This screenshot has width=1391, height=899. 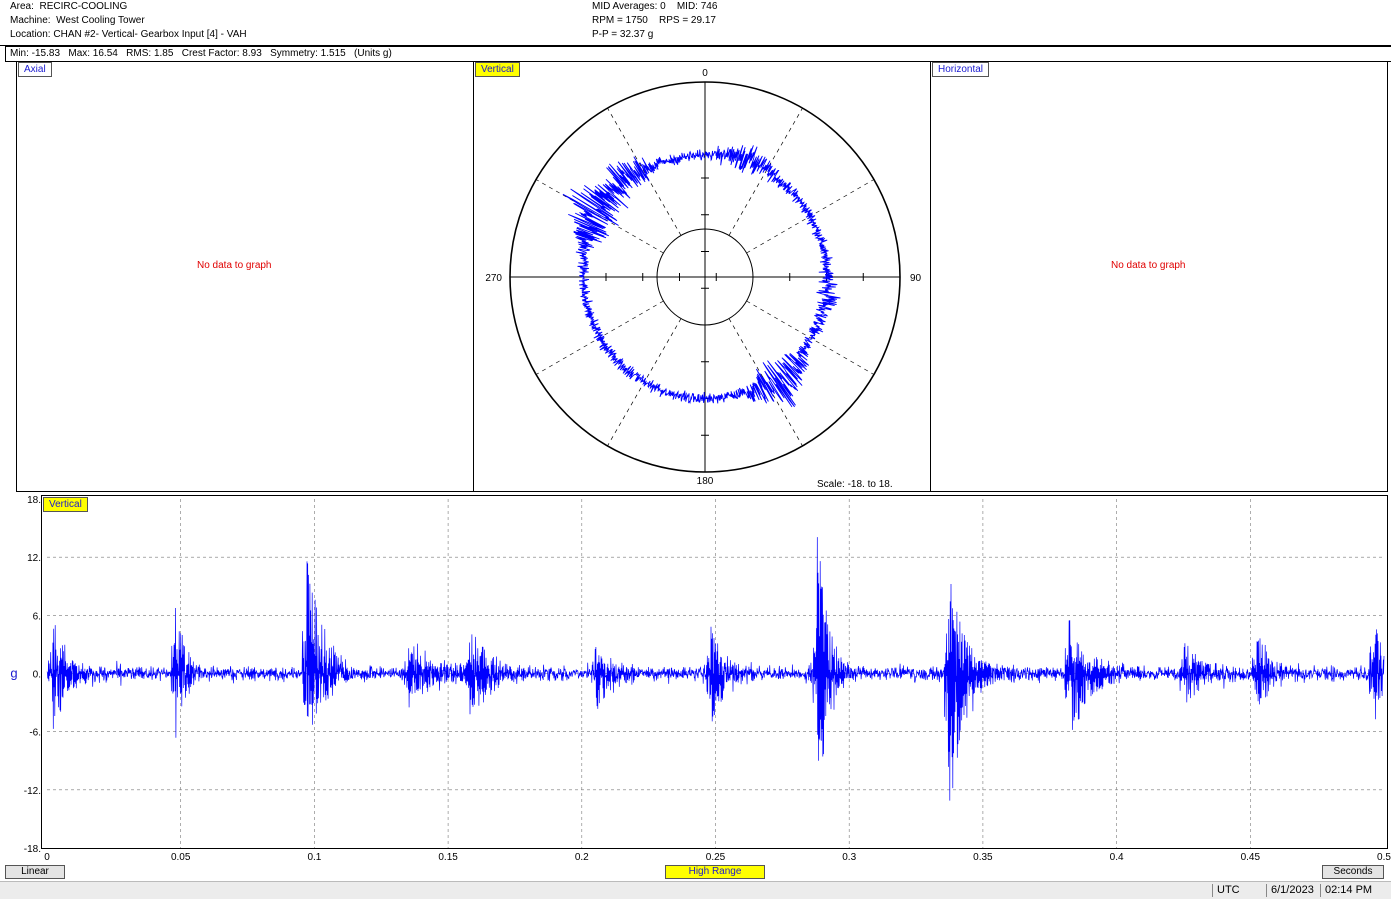 I want to click on x-tick-label: 0.2, so click(x=582, y=857).